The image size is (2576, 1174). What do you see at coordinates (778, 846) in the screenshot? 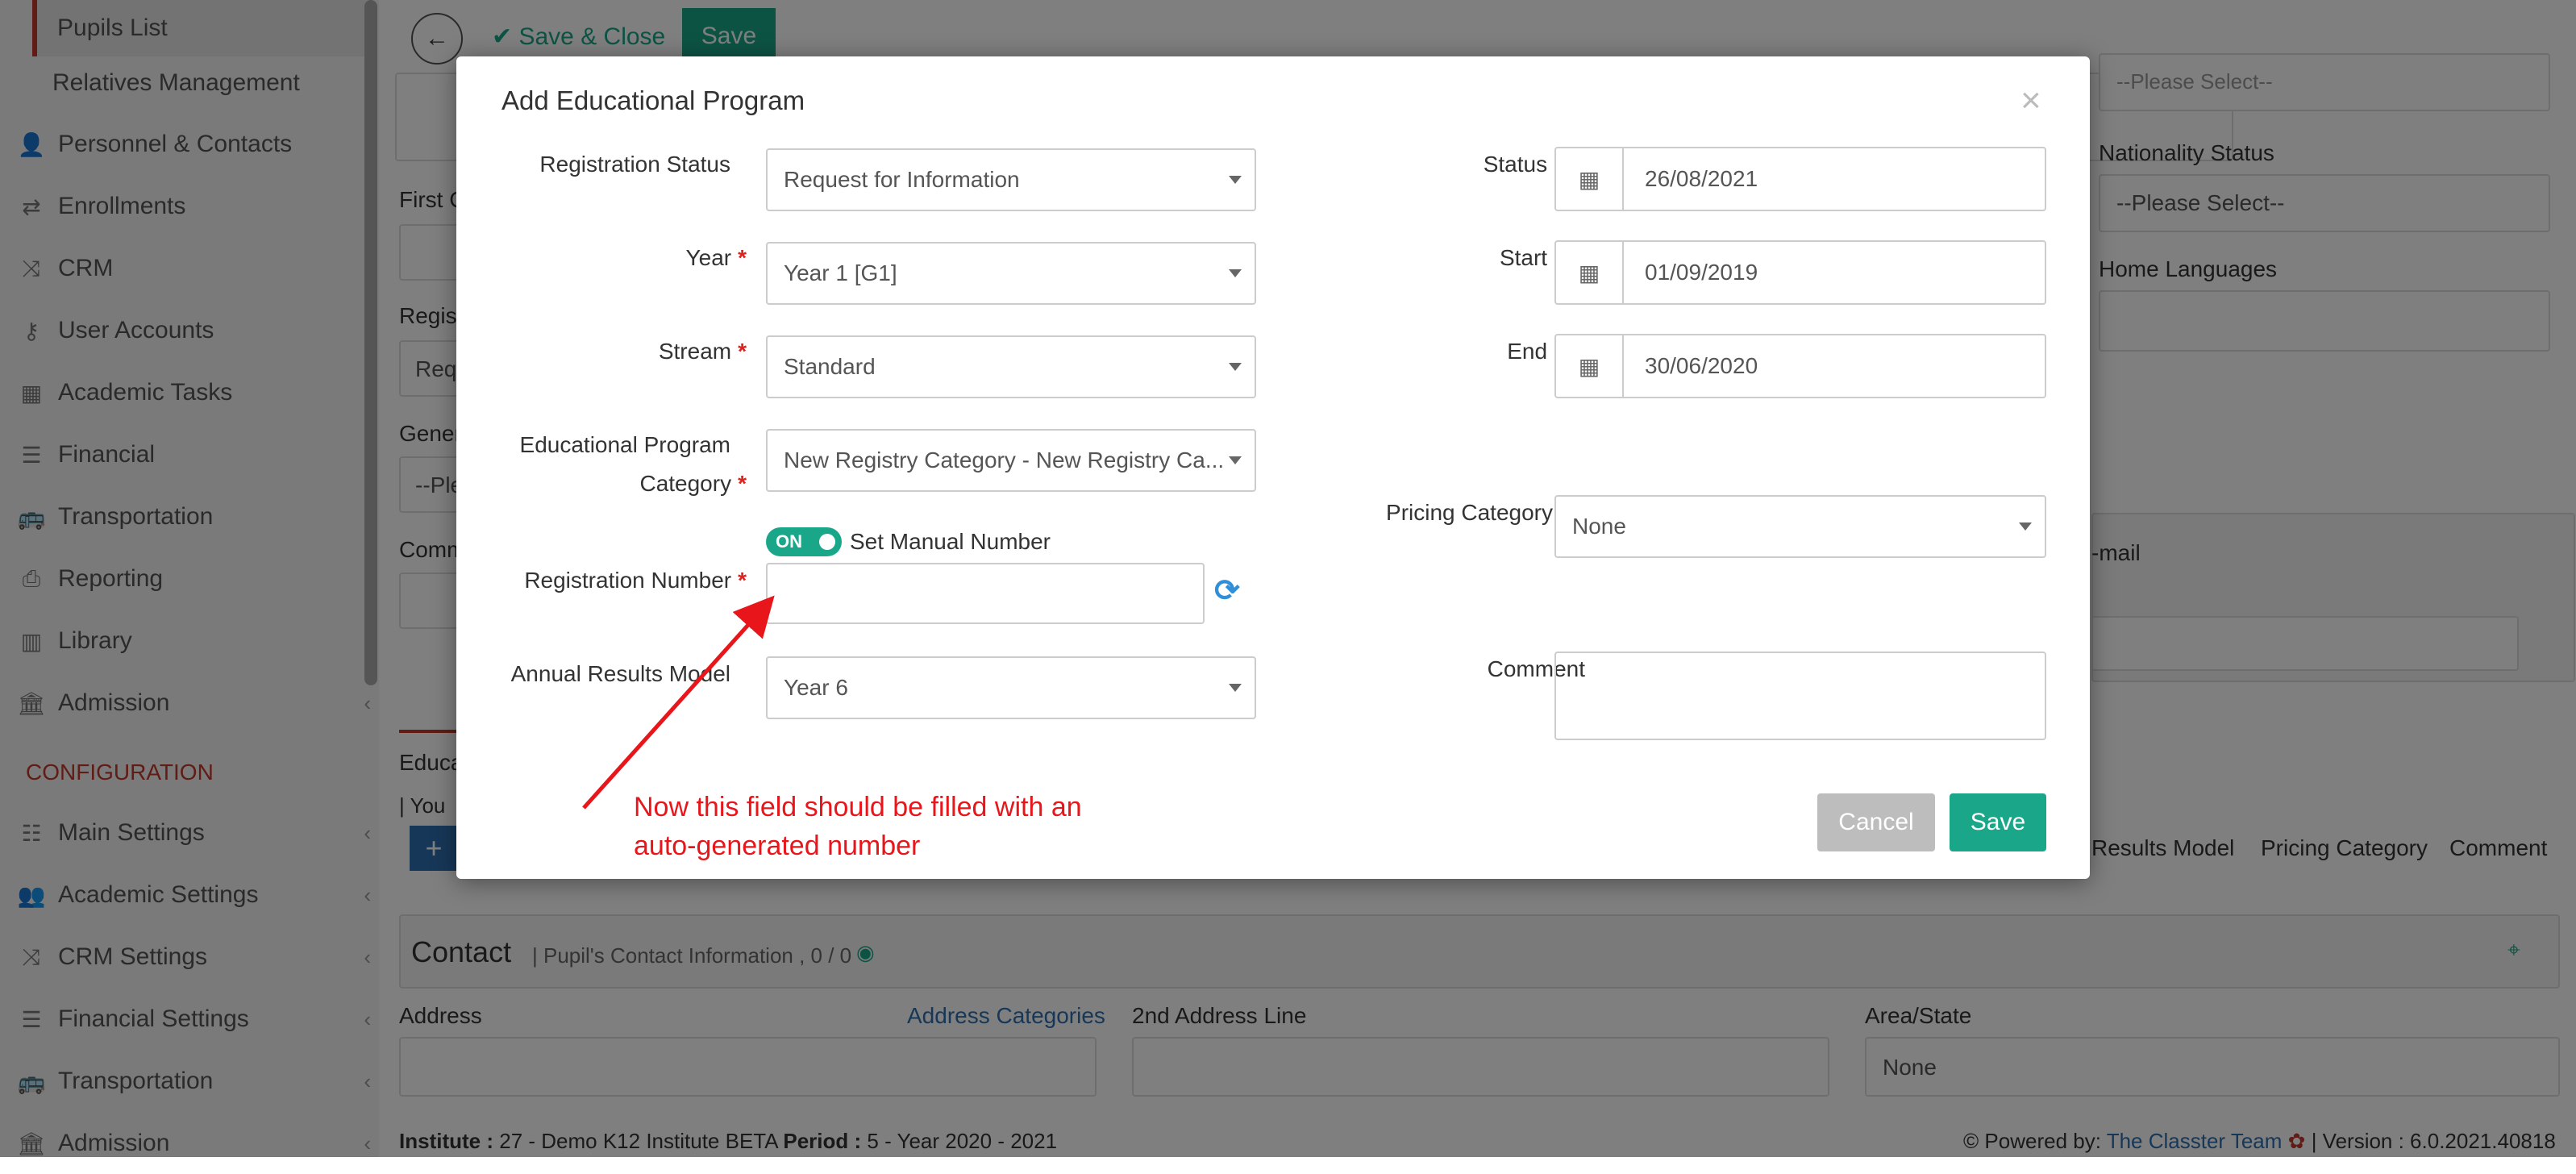
I see `annotation-line2: auto-generated number` at bounding box center [778, 846].